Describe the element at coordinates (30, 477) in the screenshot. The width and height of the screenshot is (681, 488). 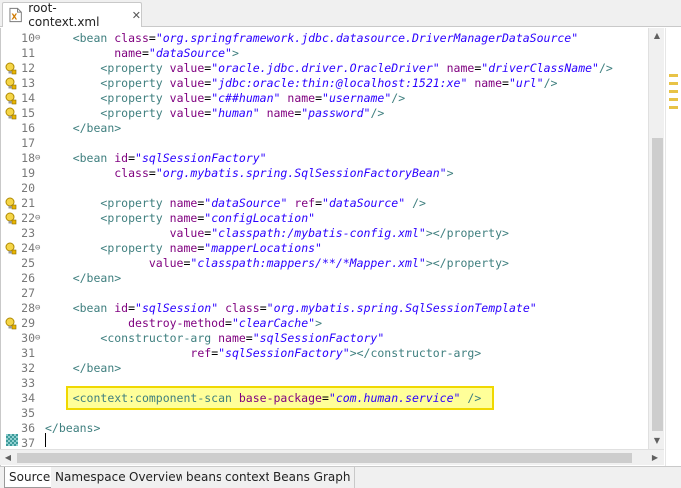
I see `tab-source: Source` at that location.